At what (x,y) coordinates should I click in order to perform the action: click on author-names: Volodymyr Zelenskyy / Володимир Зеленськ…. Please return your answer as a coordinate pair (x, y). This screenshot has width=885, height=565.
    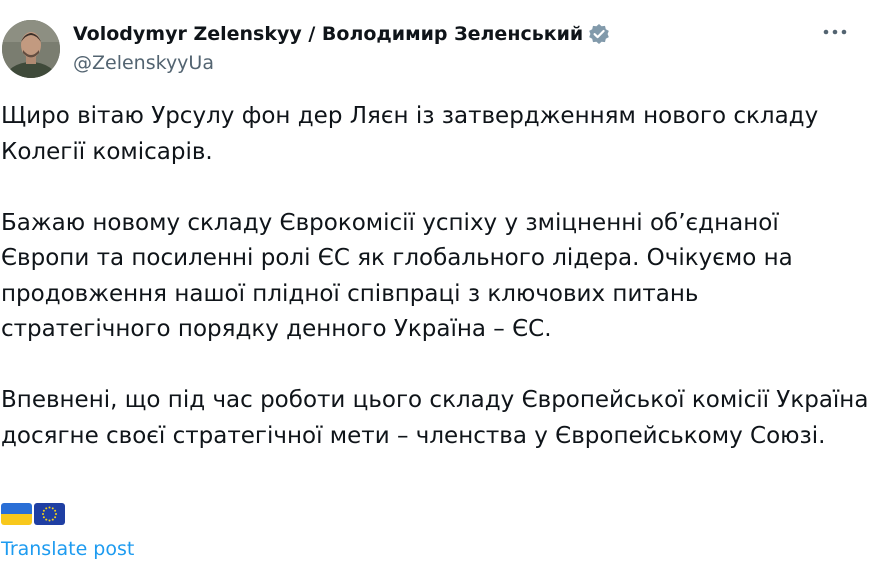
    Looking at the image, I should click on (341, 48).